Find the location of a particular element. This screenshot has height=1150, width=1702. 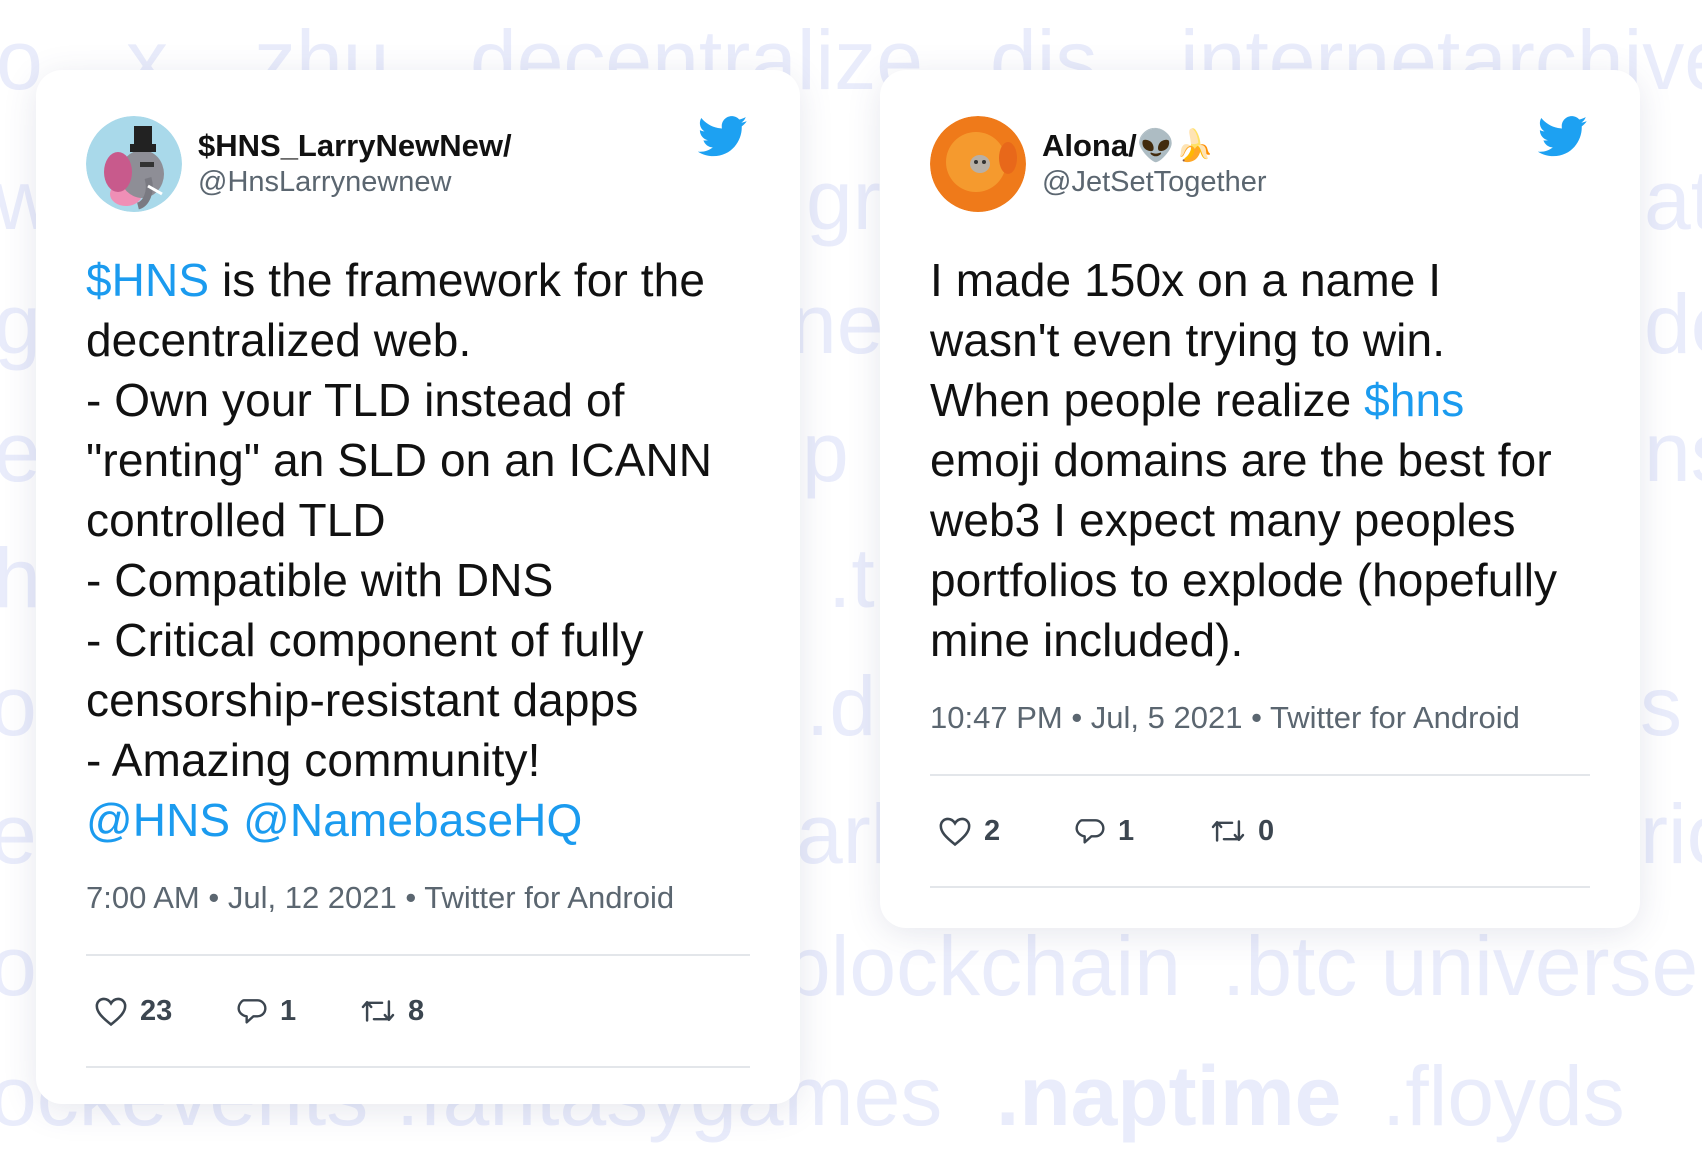

bg-word: ric is located at coordinates (1671, 834).